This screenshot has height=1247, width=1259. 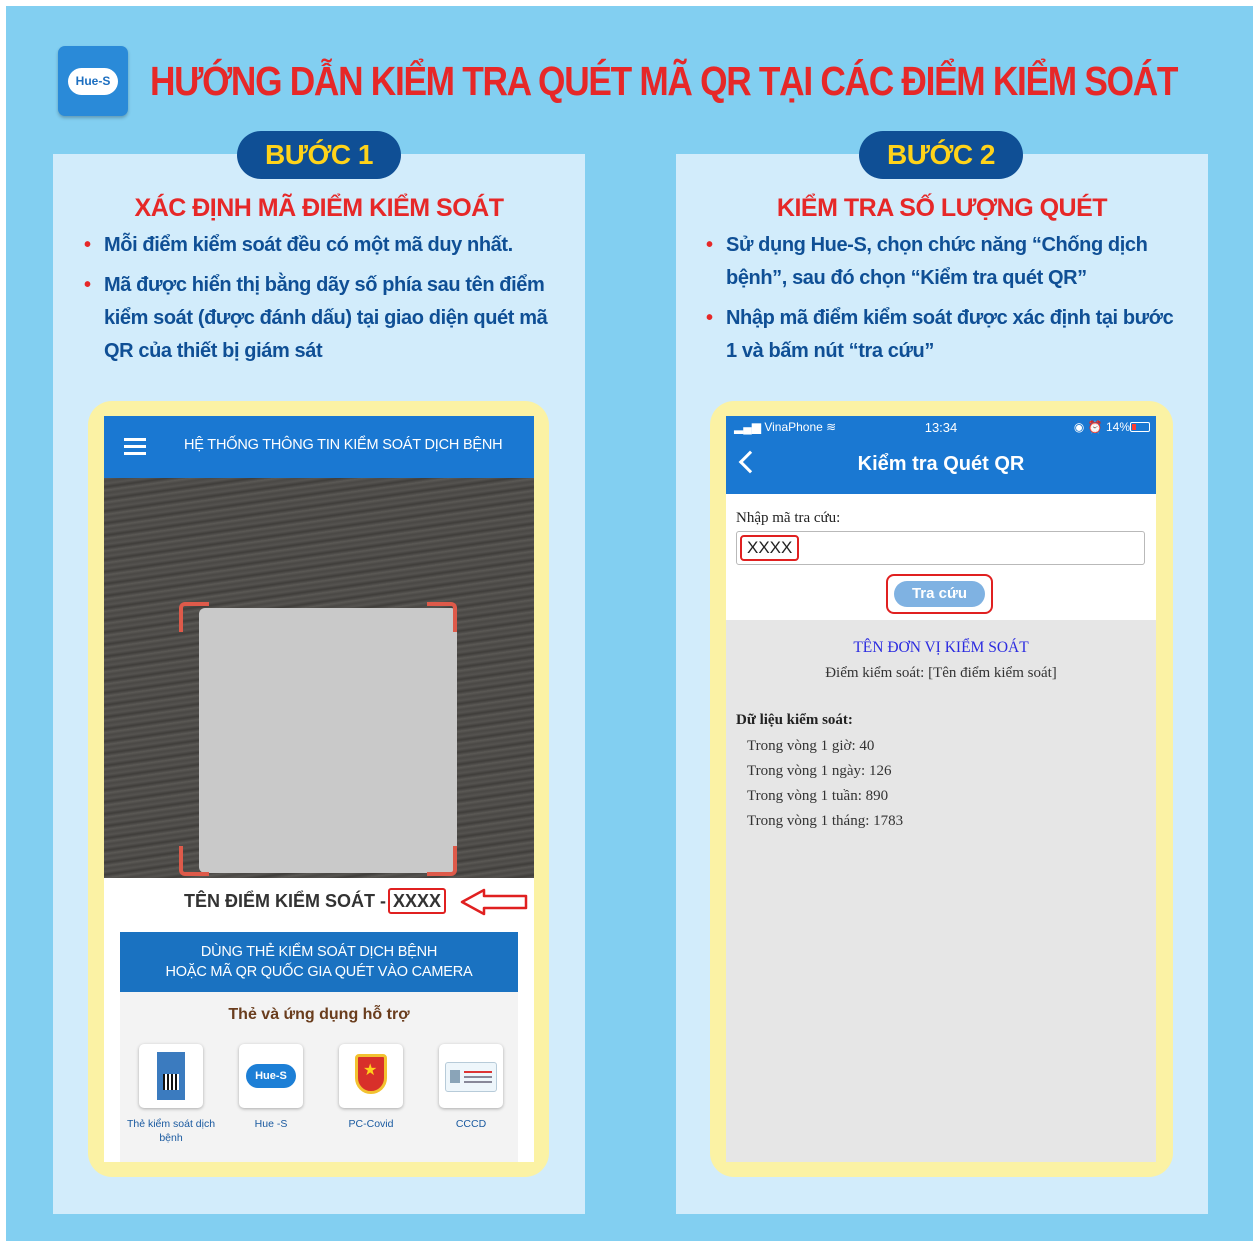 I want to click on checkpoint-name: TÊN ĐIỂM KIỂM SOÁT - XXXX, so click(x=315, y=901).